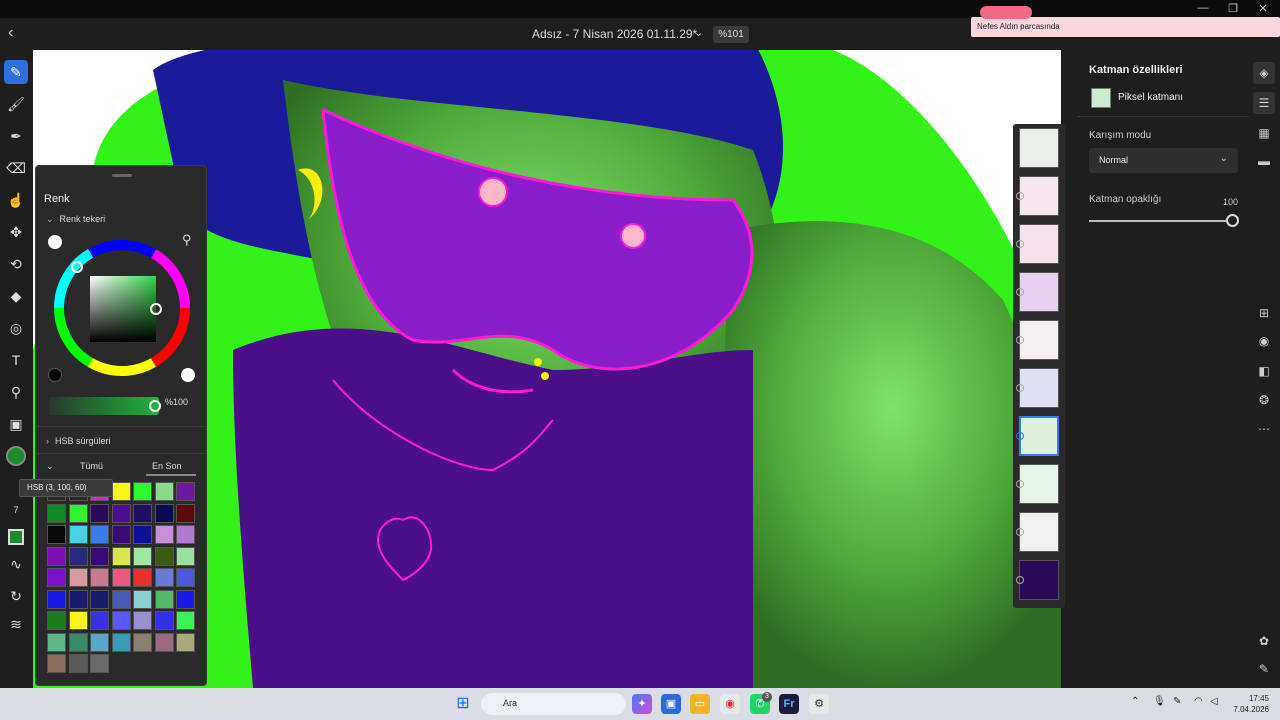 Image resolution: width=1280 pixels, height=720 pixels. What do you see at coordinates (1163, 160) in the screenshot?
I see `blend-mode-select: Normal ⌄` at bounding box center [1163, 160].